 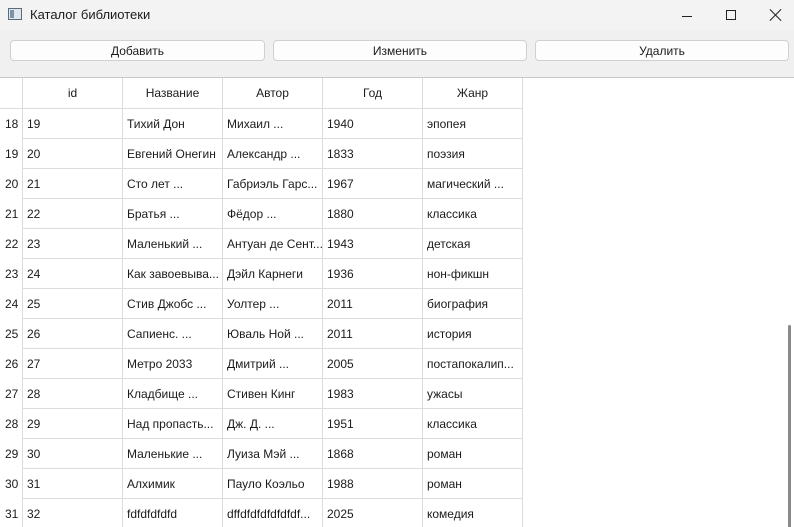 What do you see at coordinates (687, 15) in the screenshot?
I see `minimize-button` at bounding box center [687, 15].